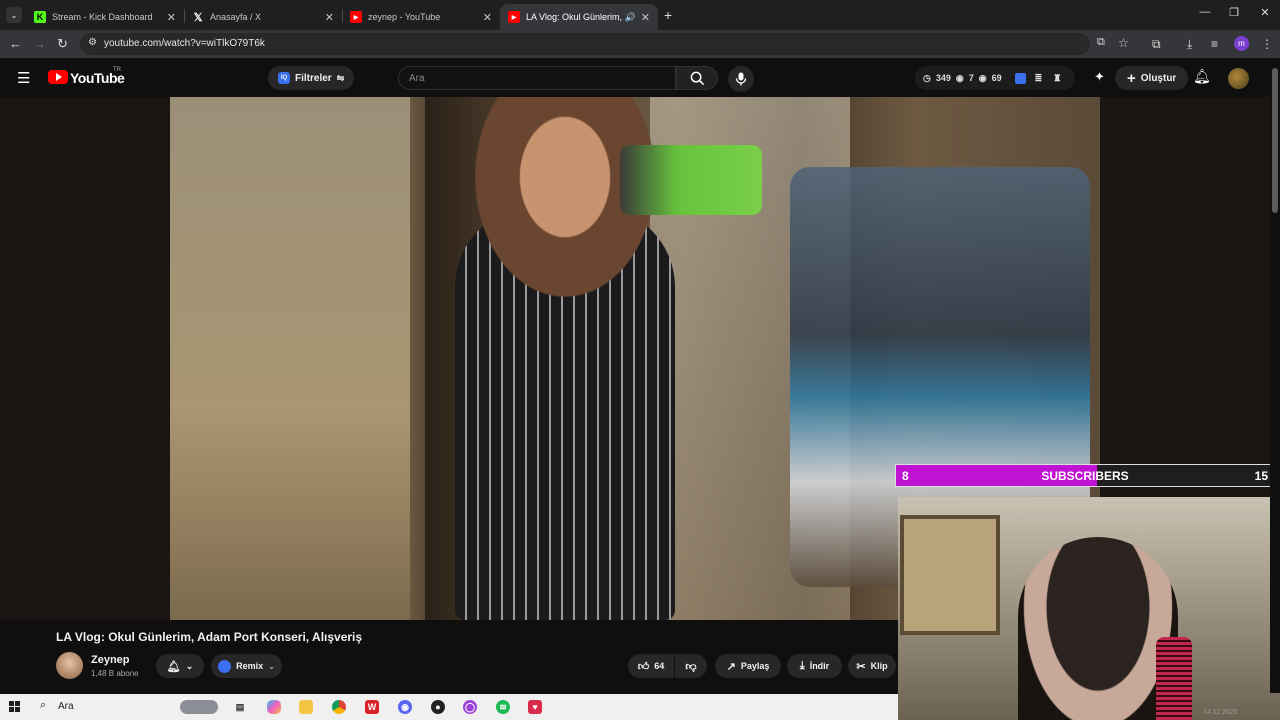  I want to click on list-icon: ≣, so click(1039, 78).